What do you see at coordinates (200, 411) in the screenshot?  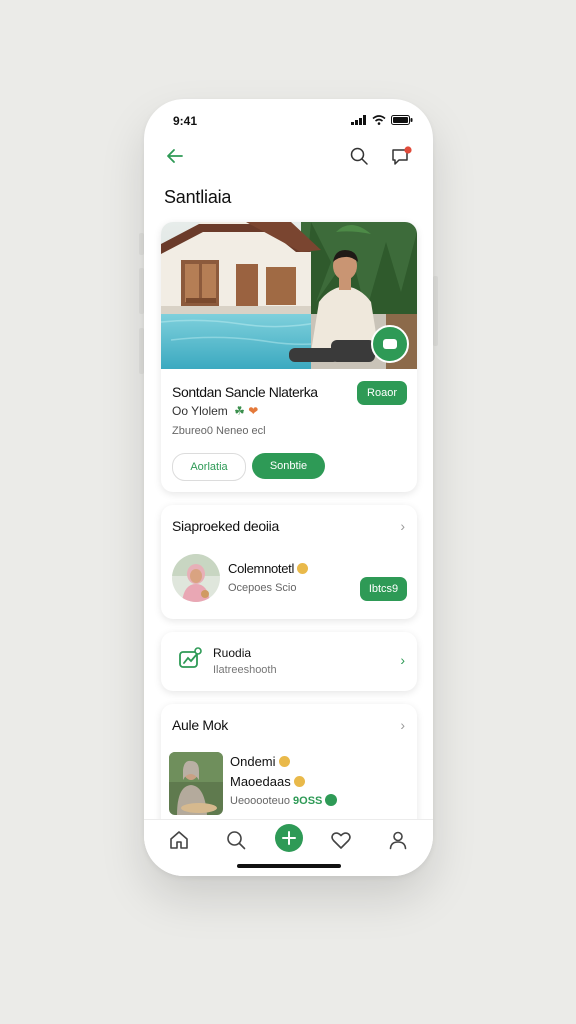 I see `profile-subtitle-text: Oo Ylolem` at bounding box center [200, 411].